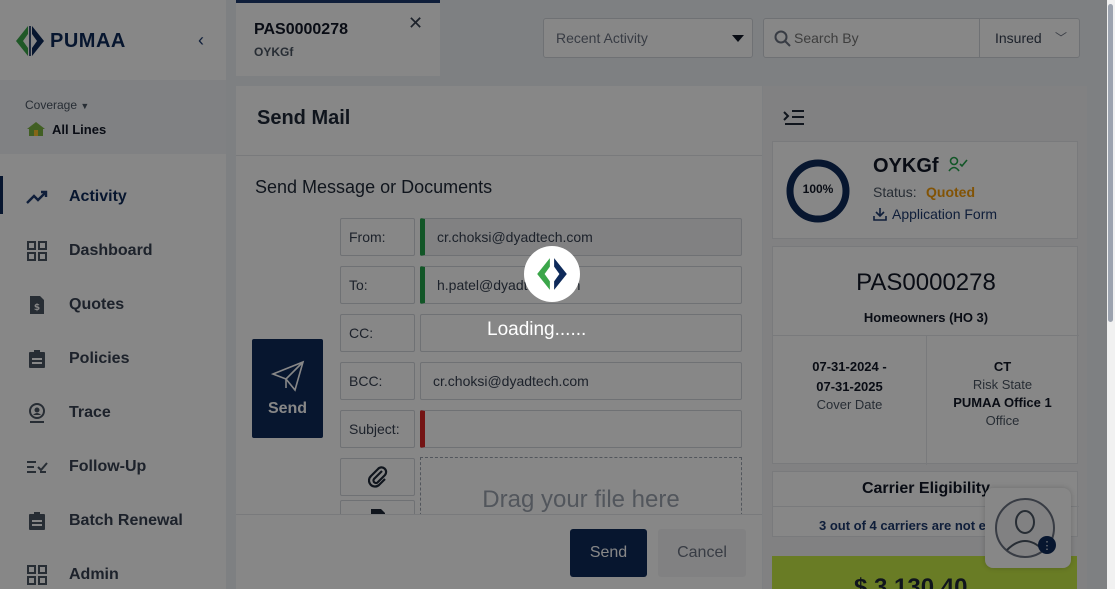 The height and width of the screenshot is (589, 1115). I want to click on pumaa-logo-icon, so click(552, 274).